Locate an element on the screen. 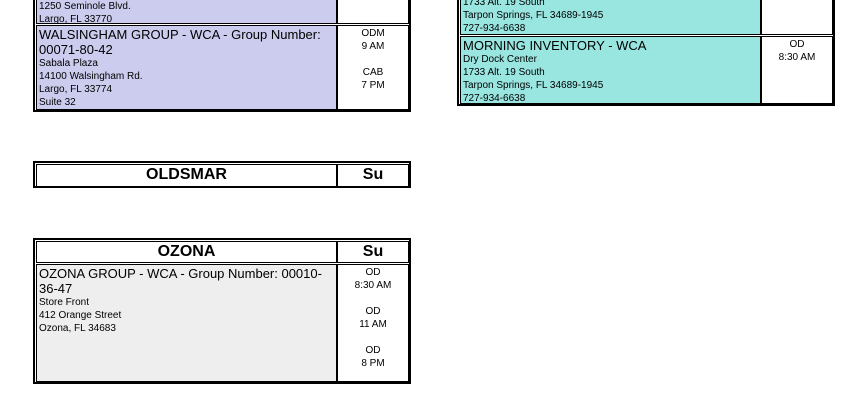 The width and height of the screenshot is (867, 400). times-cell-walsingham: ODM 9 AM CAB 7 PM is located at coordinates (373, 67).